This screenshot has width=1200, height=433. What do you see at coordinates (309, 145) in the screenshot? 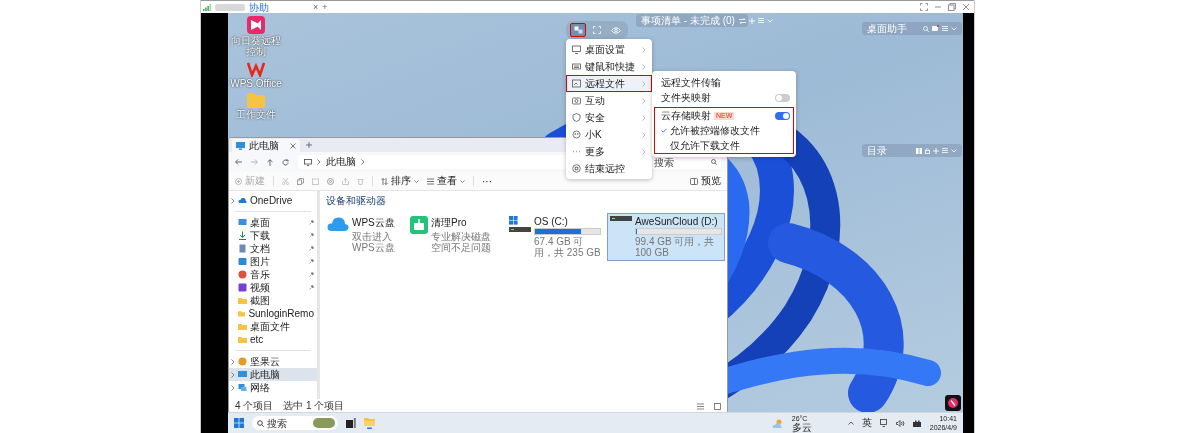
I see `new-tab-icon` at bounding box center [309, 145].